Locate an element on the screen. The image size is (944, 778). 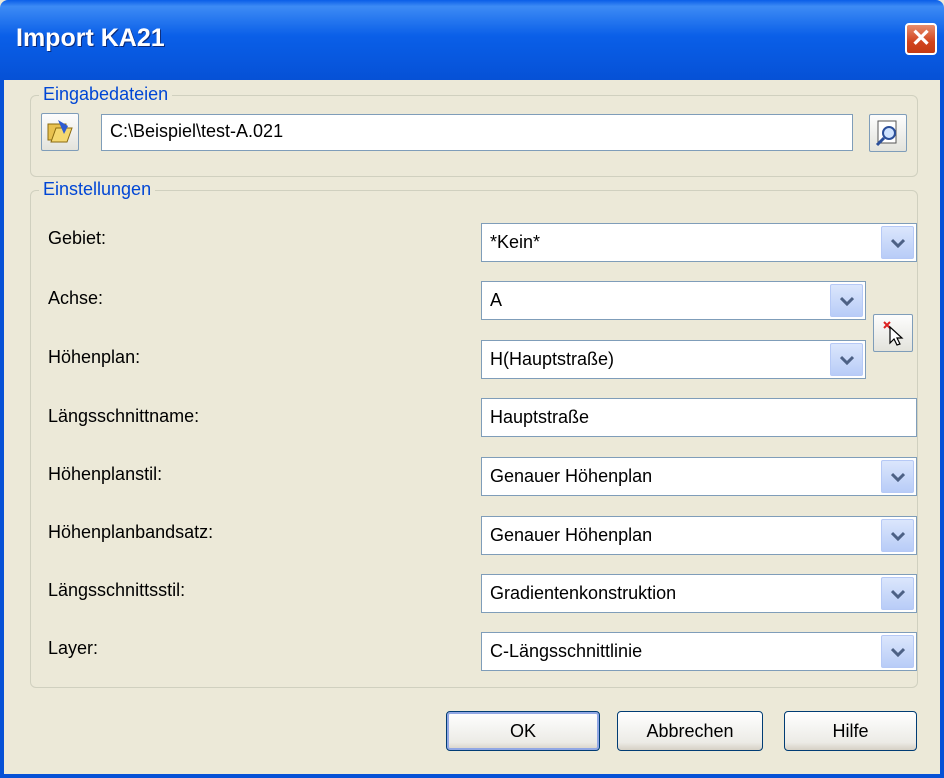
open-folder-icon is located at coordinates (60, 131).